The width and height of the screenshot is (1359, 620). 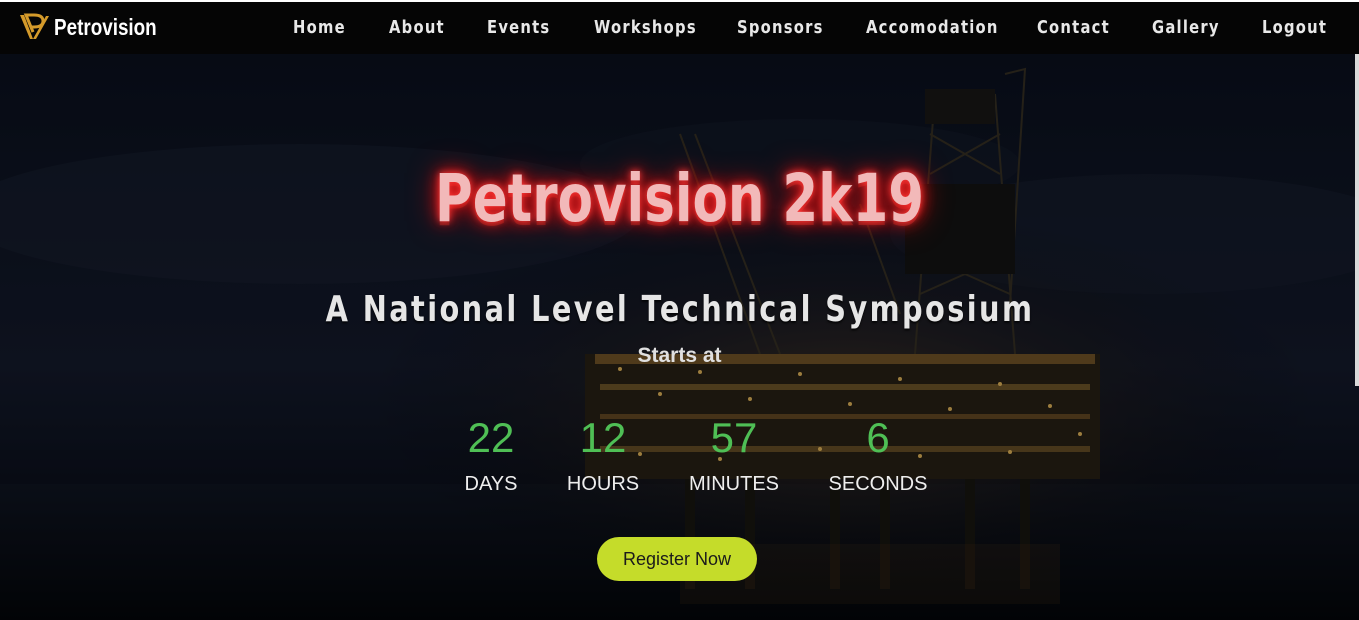 I want to click on countdown-minutes-label: MINUTES, so click(x=734, y=484).